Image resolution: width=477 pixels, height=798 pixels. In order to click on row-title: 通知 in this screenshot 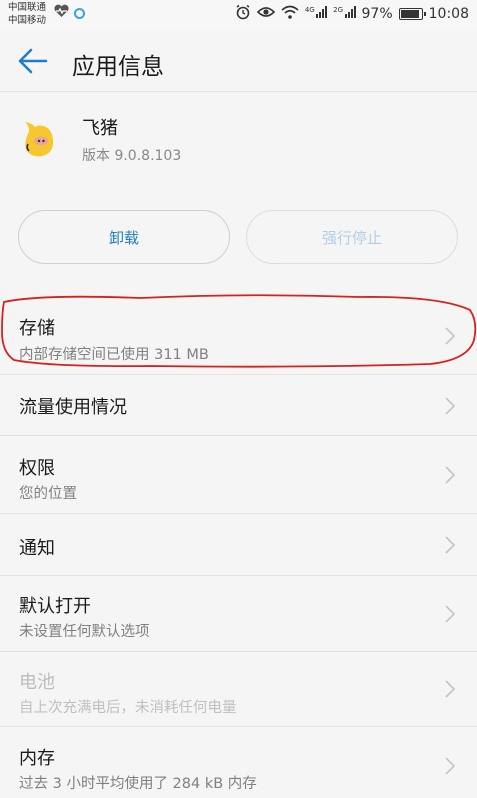, I will do `click(37, 548)`.